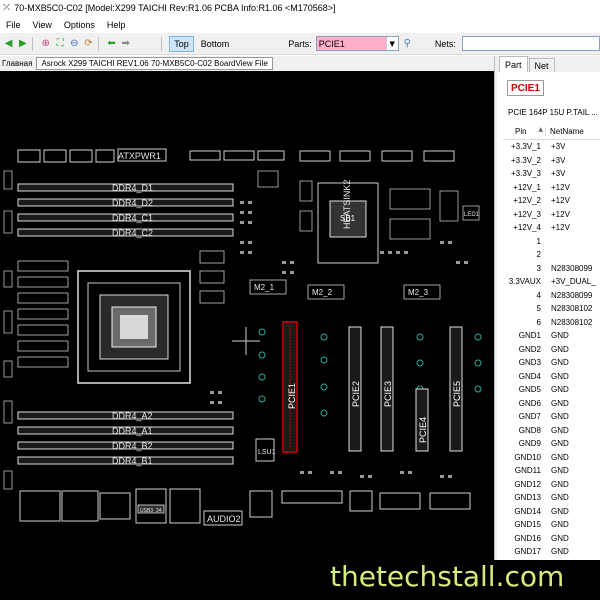 This screenshot has width=600, height=600. What do you see at coordinates (529, 349) in the screenshot?
I see `pin-cell: GND2` at bounding box center [529, 349].